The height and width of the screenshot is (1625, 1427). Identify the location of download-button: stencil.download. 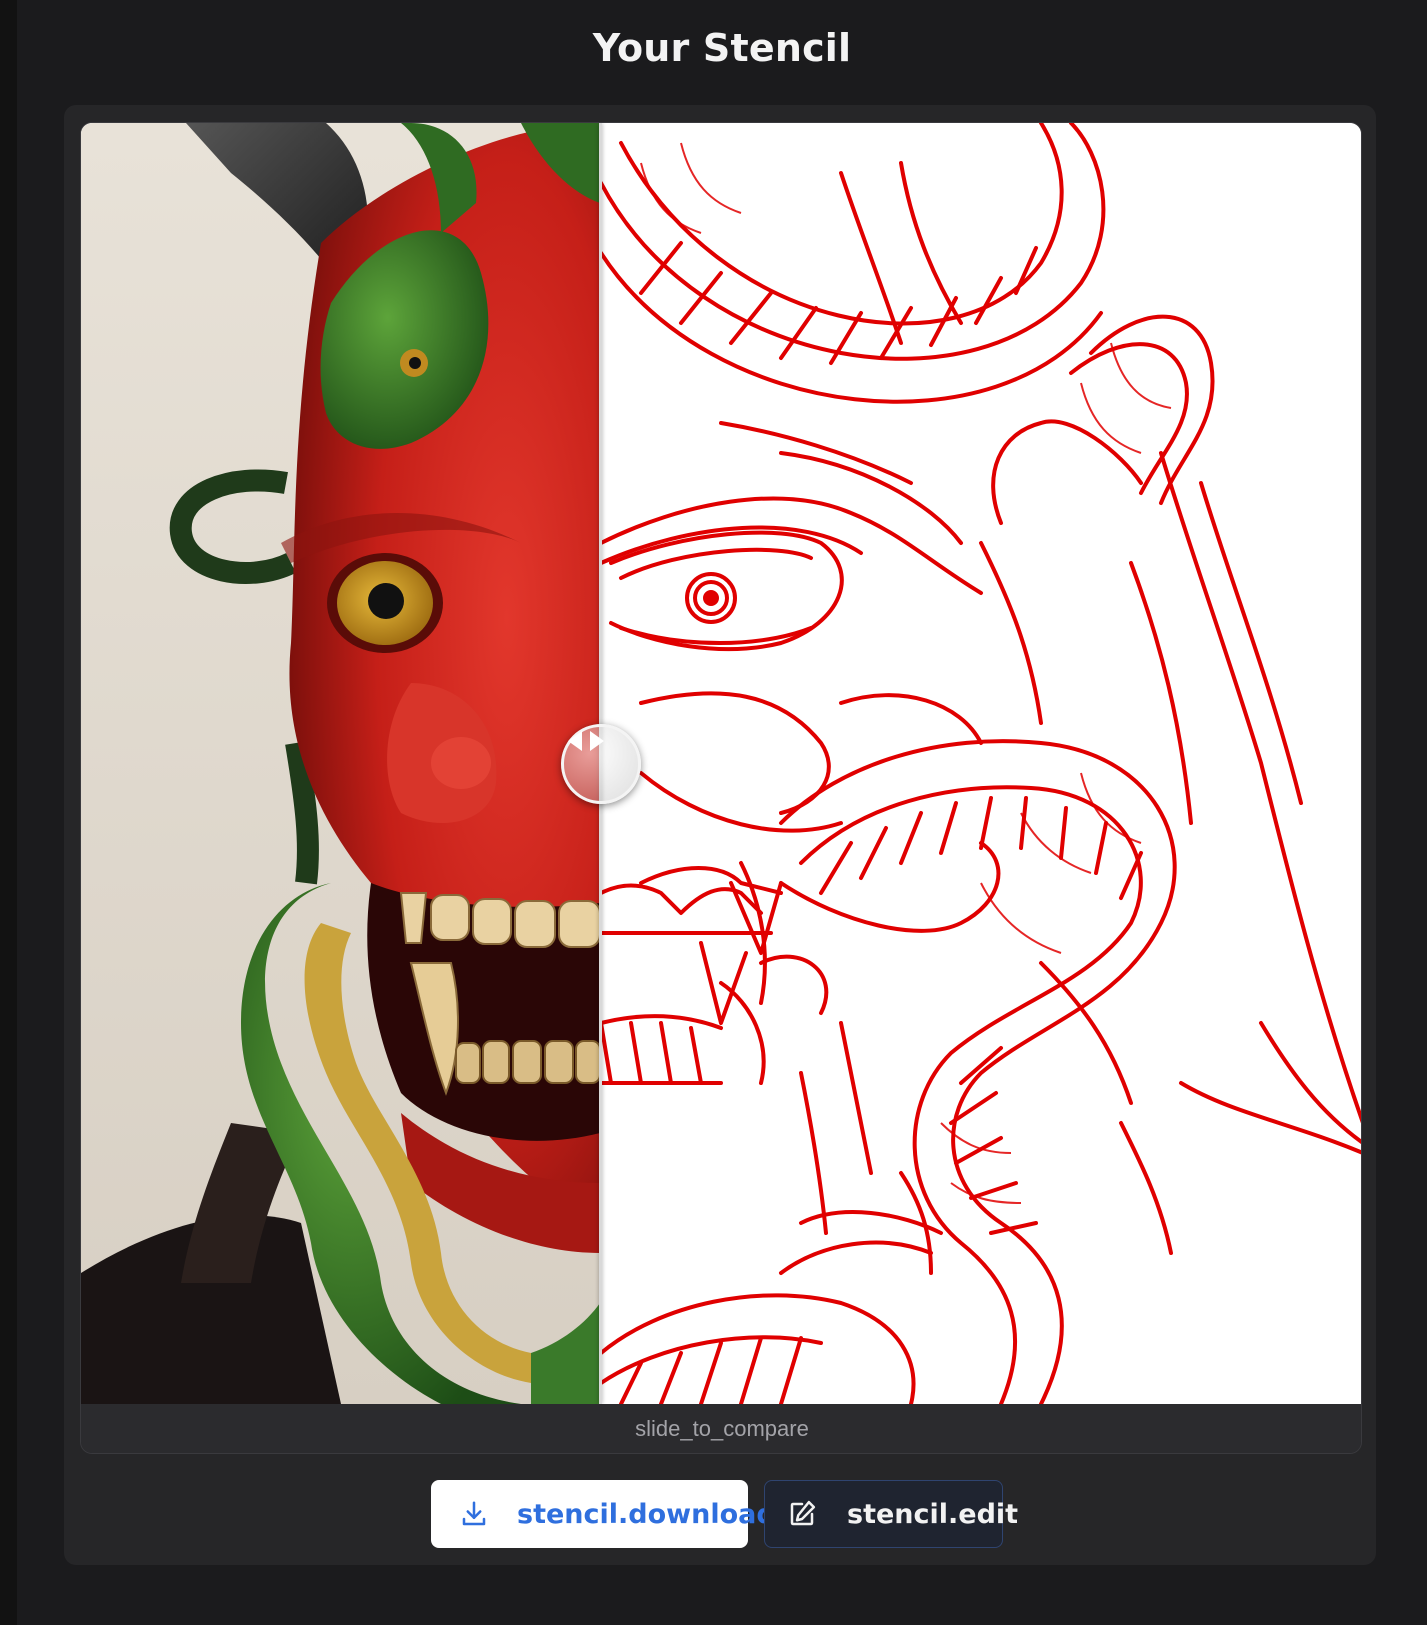
(603, 1514).